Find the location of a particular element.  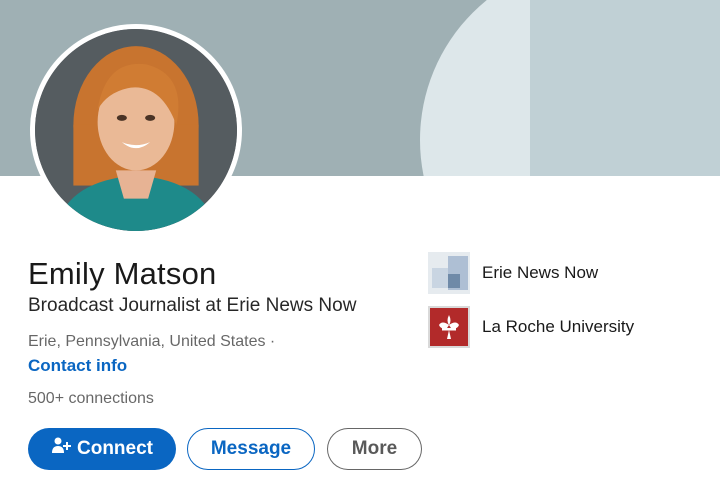

current-company: Erie News Now is located at coordinates (513, 273).